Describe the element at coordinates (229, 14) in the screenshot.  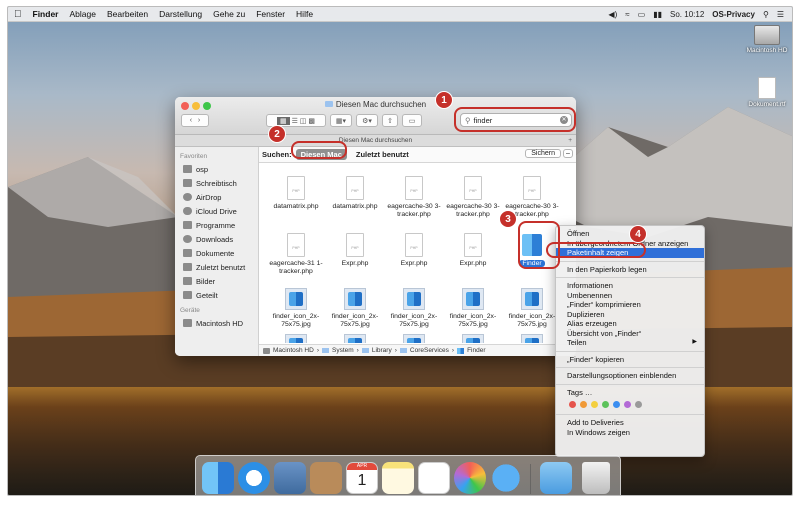
I see `menu-gehe-zu: Gehe zu` at that location.